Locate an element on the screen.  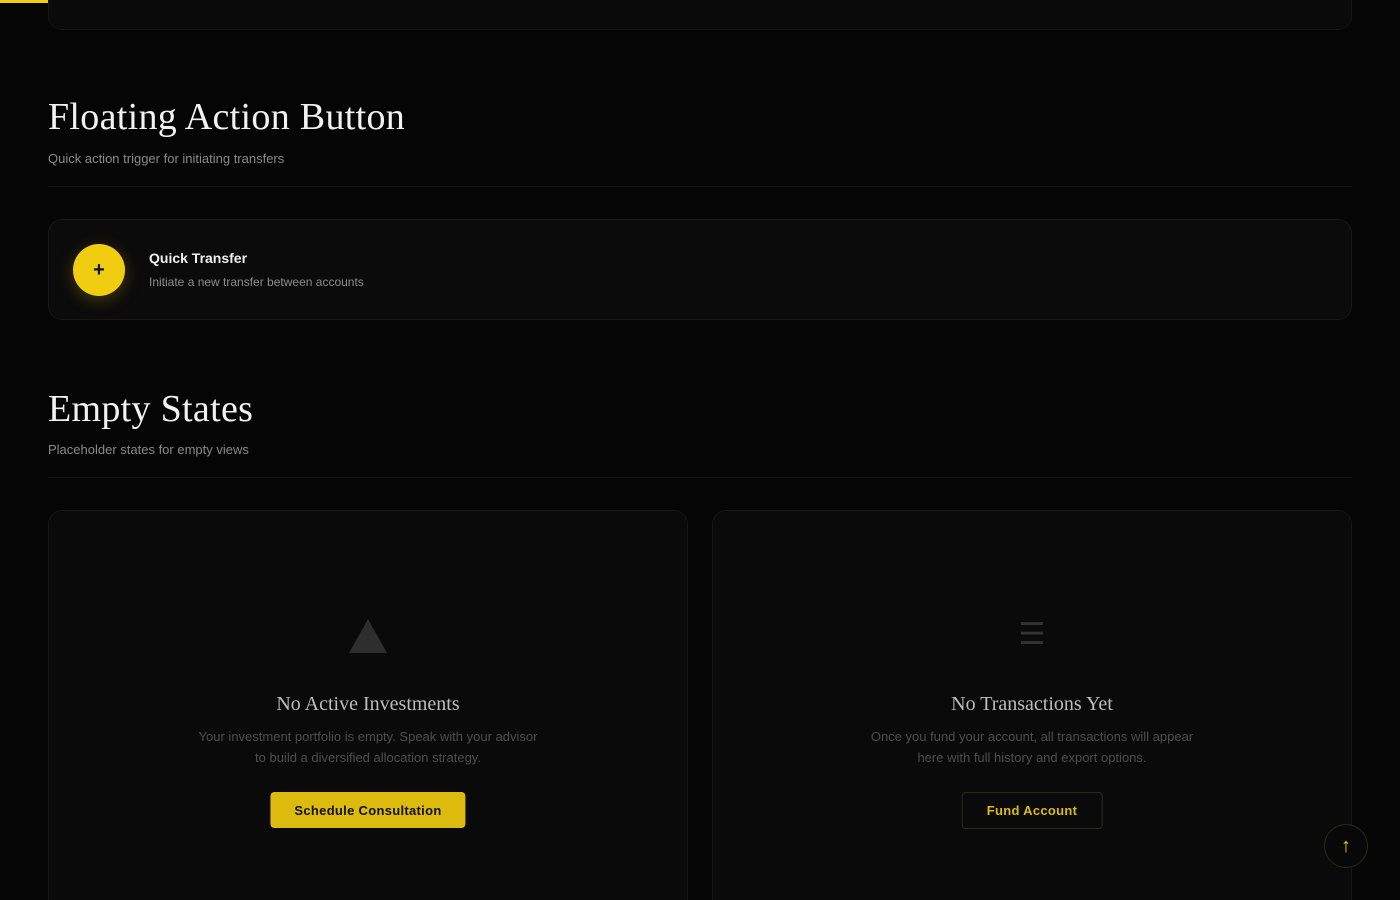
empty-investments-title: No Active Investments is located at coordinates (368, 704).